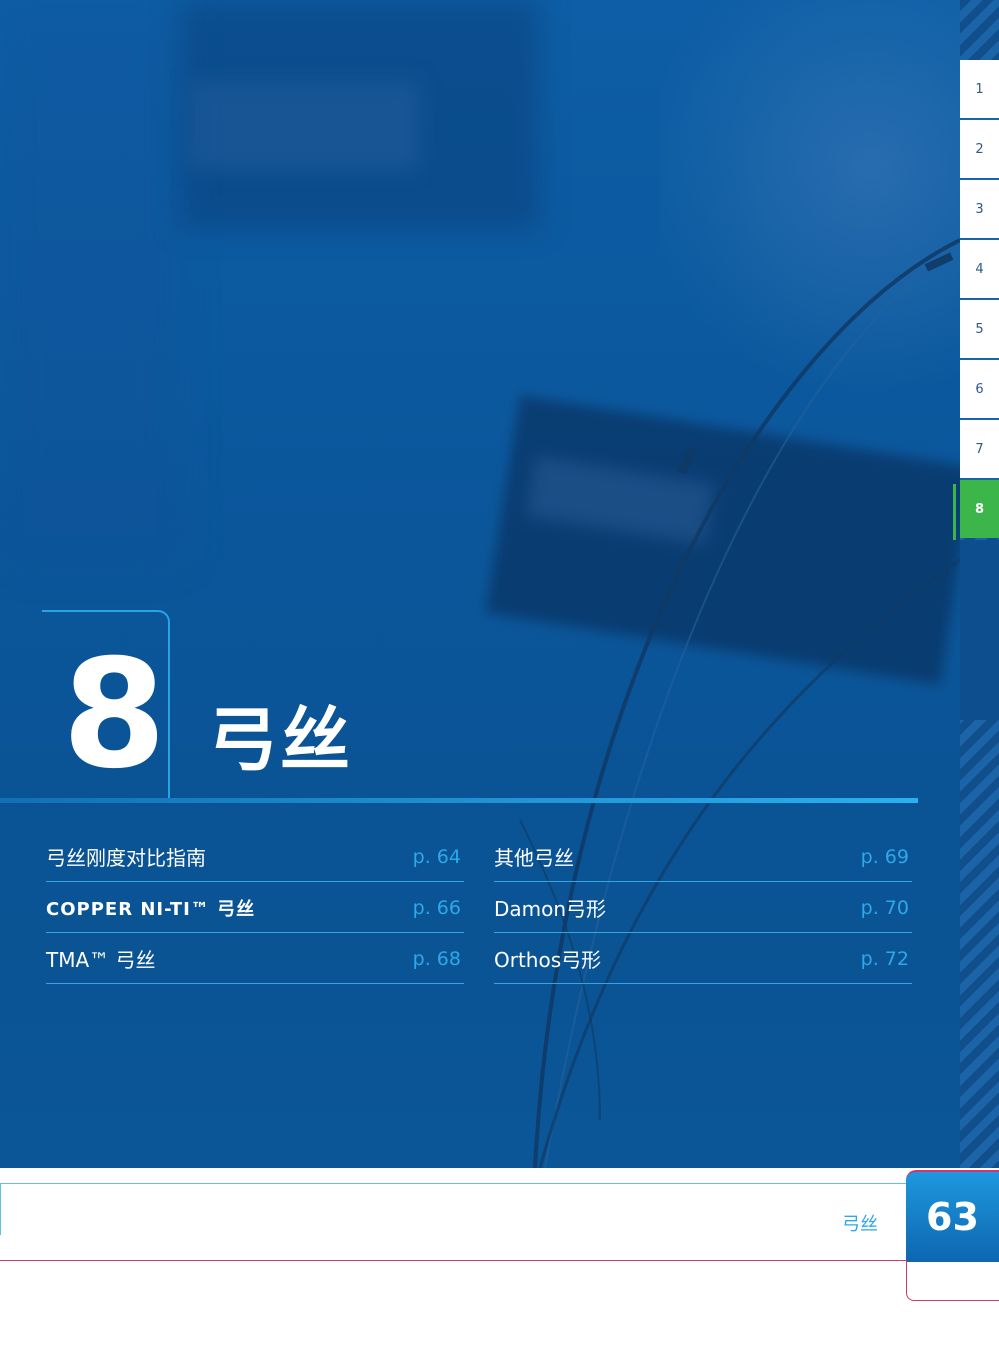  I want to click on toc-item-label: 弓丝刚度对比指南, so click(126, 858).